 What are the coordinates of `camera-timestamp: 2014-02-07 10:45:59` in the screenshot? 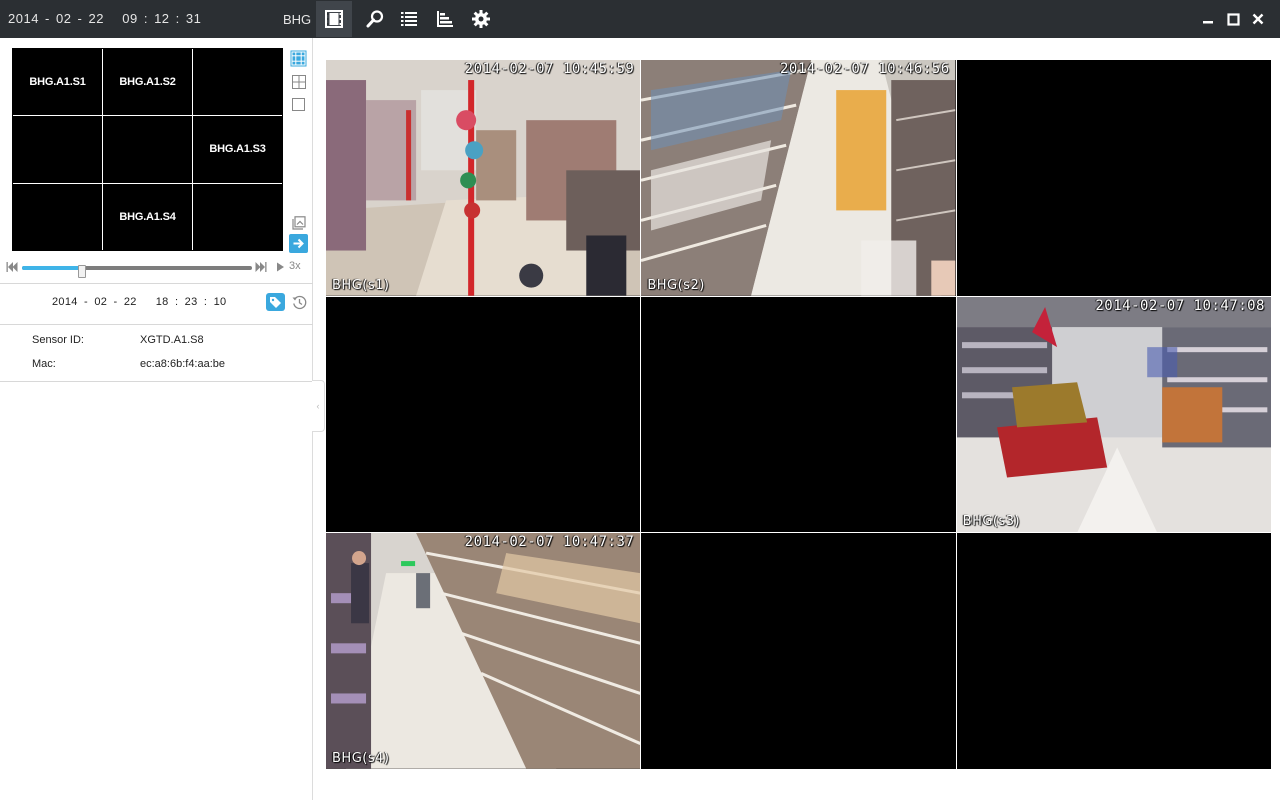 It's located at (549, 69).